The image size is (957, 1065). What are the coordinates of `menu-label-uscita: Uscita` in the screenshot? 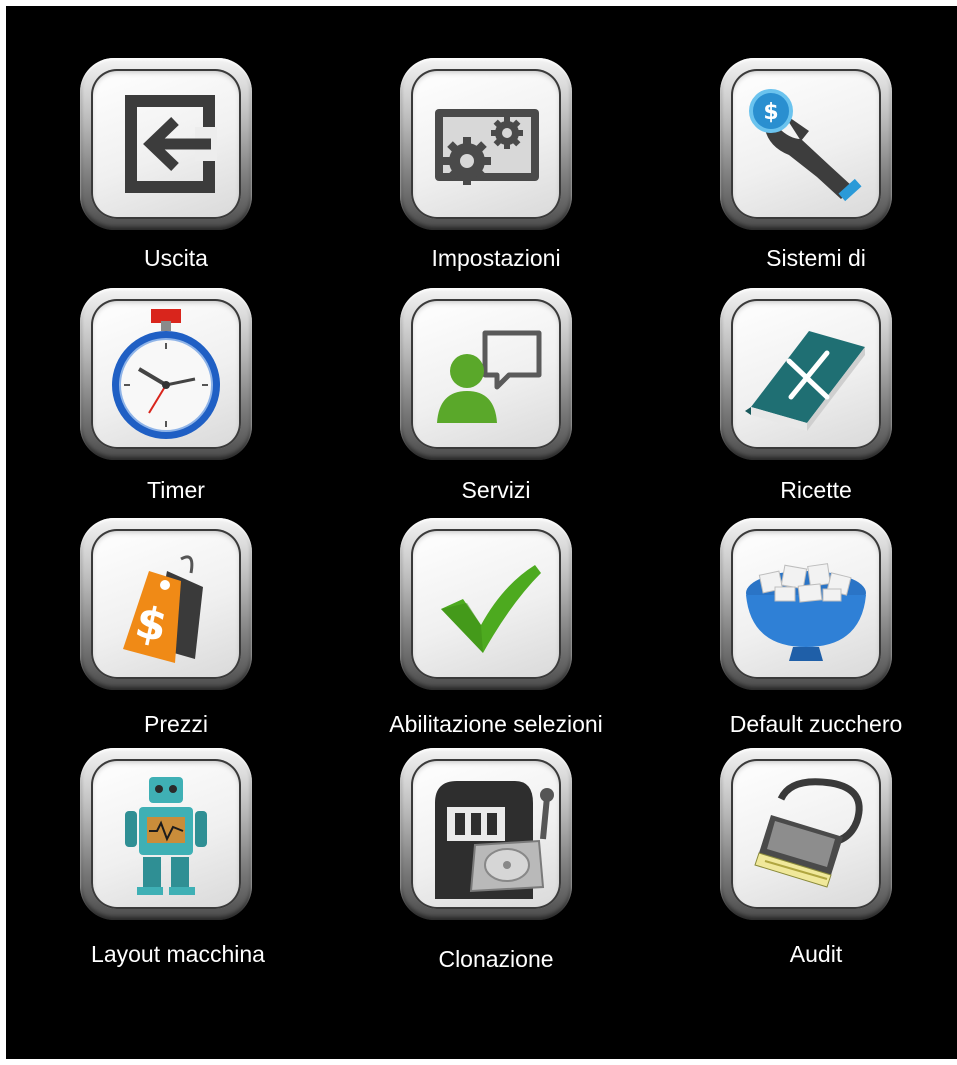 It's located at (176, 258).